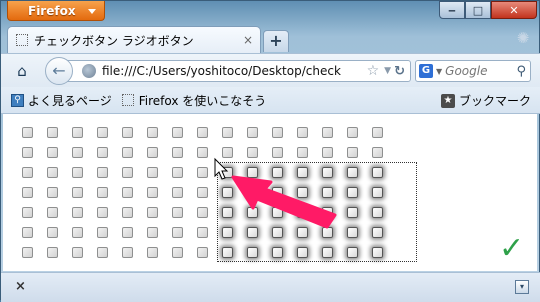 This screenshot has height=302, width=540. Describe the element at coordinates (521, 71) in the screenshot. I see `search-icon: ⚲` at that location.